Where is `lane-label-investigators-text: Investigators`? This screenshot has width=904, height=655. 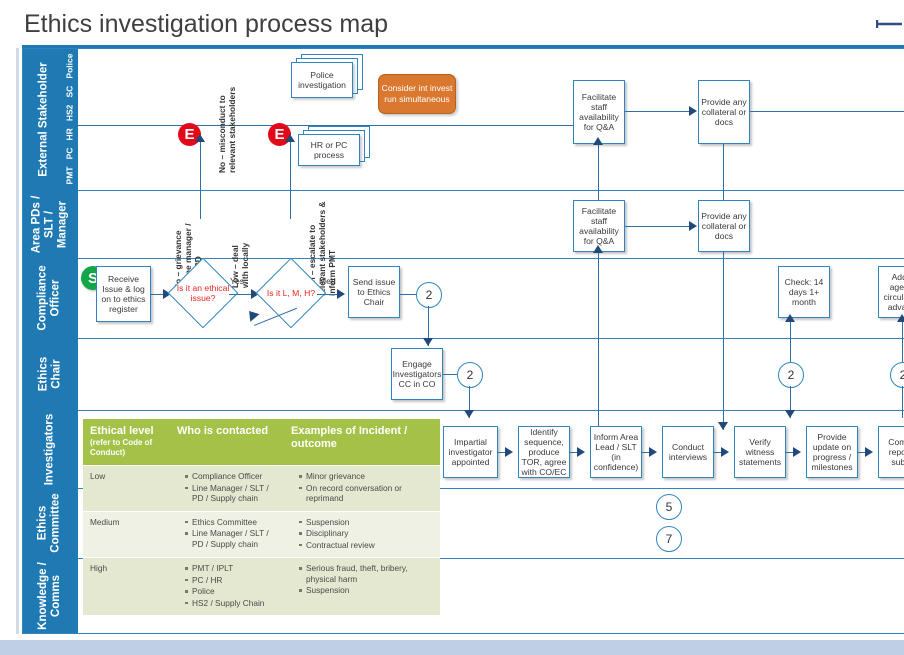 lane-label-investigators-text: Investigators is located at coordinates (49, 449).